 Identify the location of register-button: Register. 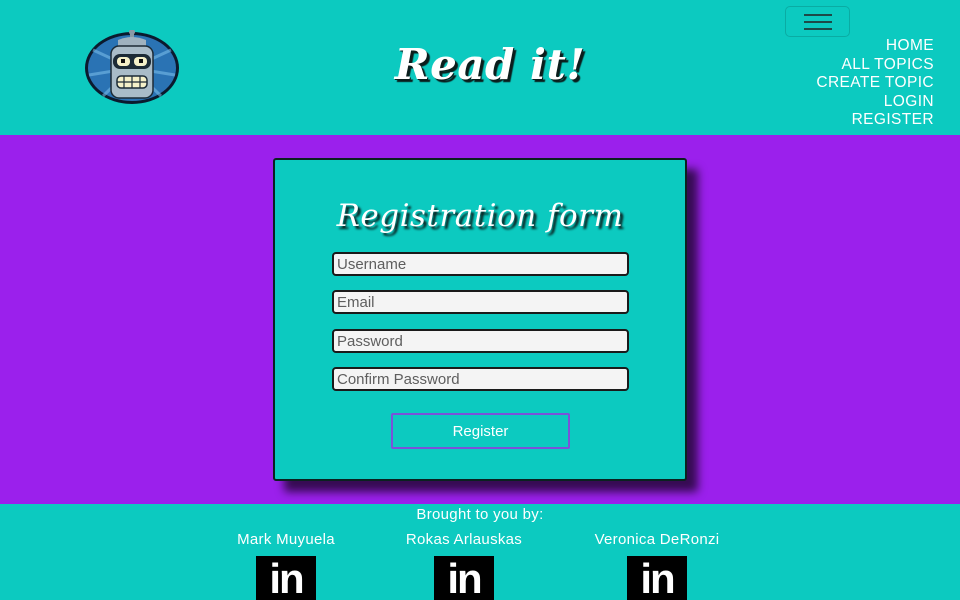
(480, 431).